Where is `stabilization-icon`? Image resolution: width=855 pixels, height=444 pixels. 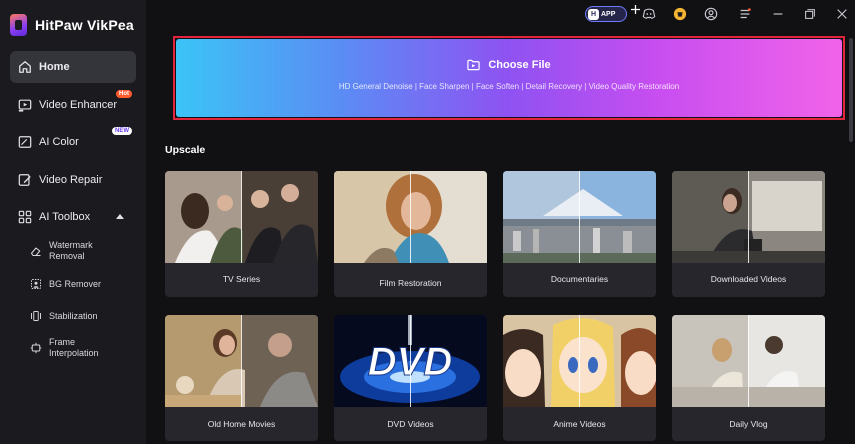 stabilization-icon is located at coordinates (36, 316).